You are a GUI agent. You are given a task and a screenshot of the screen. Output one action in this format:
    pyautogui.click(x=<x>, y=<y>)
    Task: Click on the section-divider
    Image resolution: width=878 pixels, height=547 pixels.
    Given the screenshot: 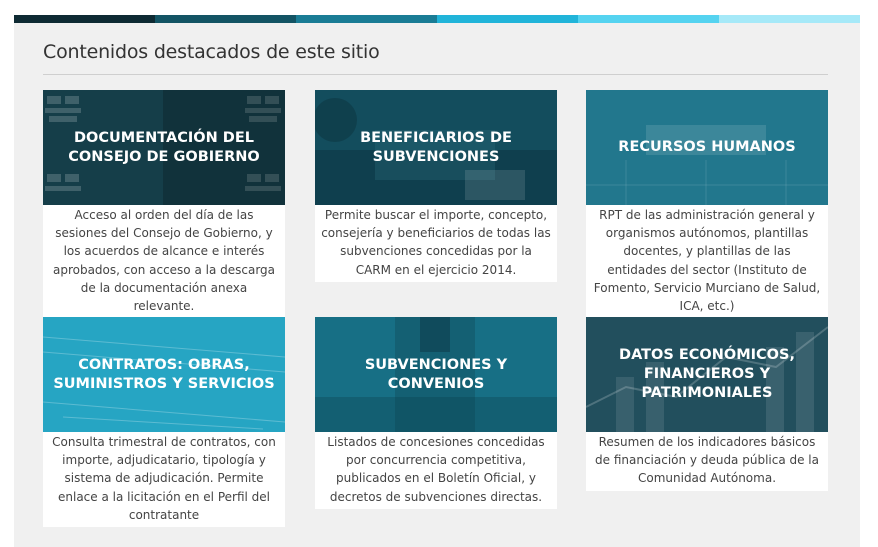 What is the action you would take?
    pyautogui.click(x=435, y=74)
    